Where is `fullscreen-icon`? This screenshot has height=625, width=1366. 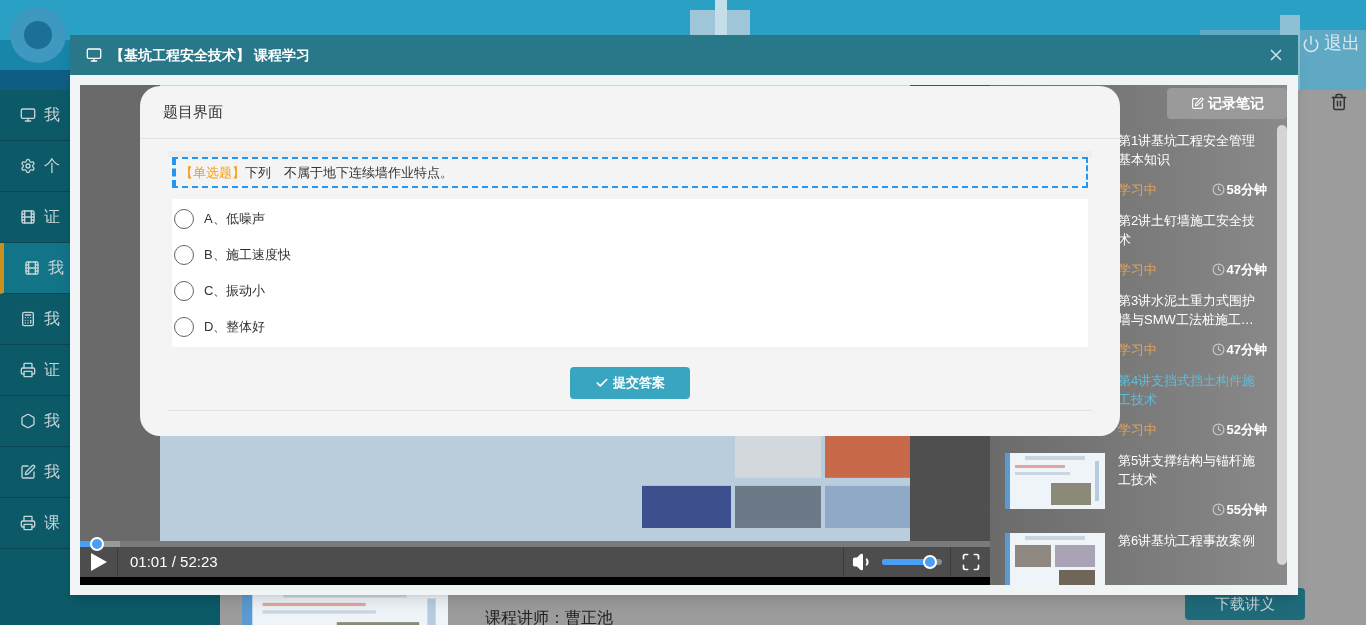 fullscreen-icon is located at coordinates (970, 562).